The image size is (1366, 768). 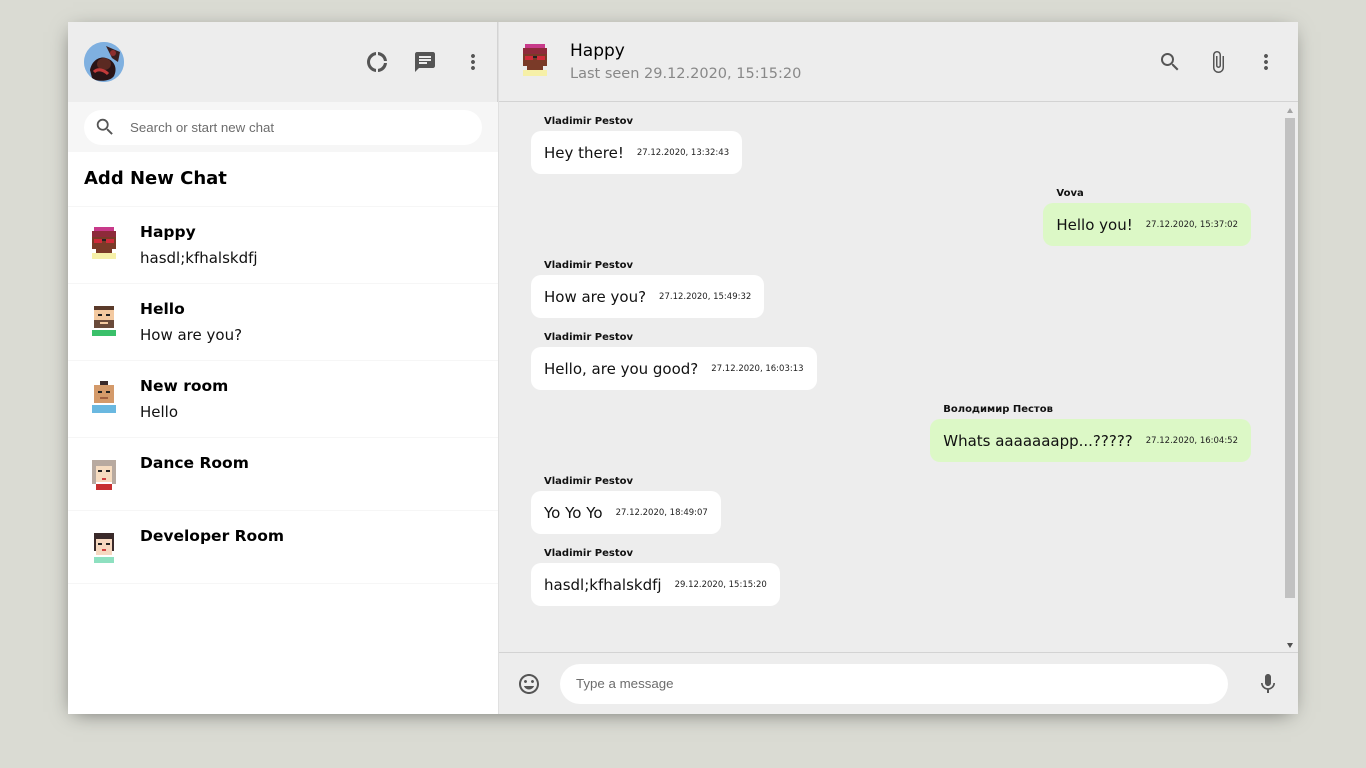 What do you see at coordinates (1290, 110) in the screenshot?
I see `scroll-up-arrow-icon` at bounding box center [1290, 110].